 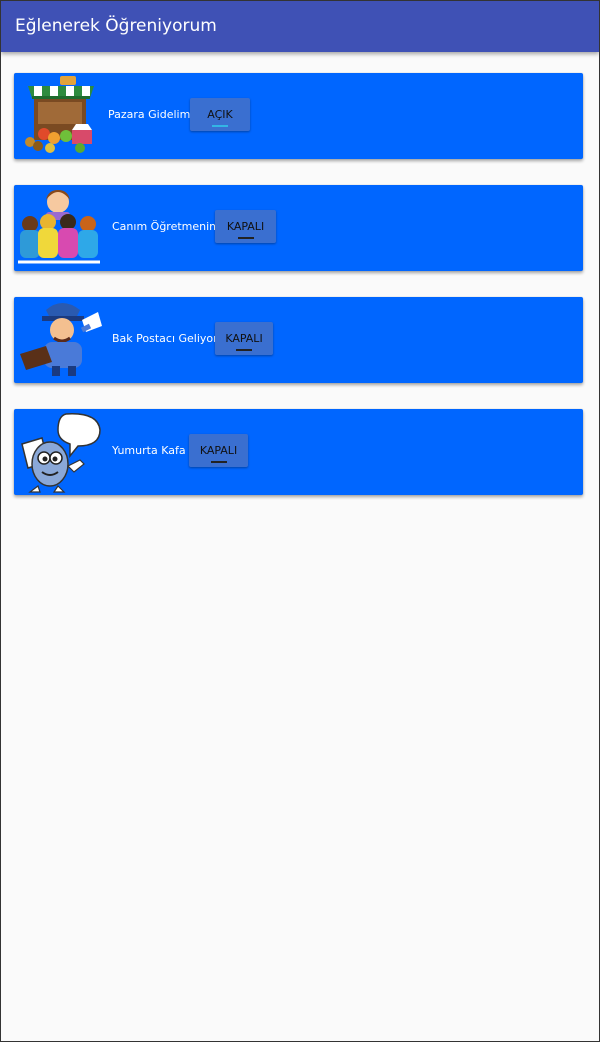 What do you see at coordinates (298, 116) in the screenshot?
I see `list-item-pazara-gidelim: Pazara Gidelim AÇIK` at bounding box center [298, 116].